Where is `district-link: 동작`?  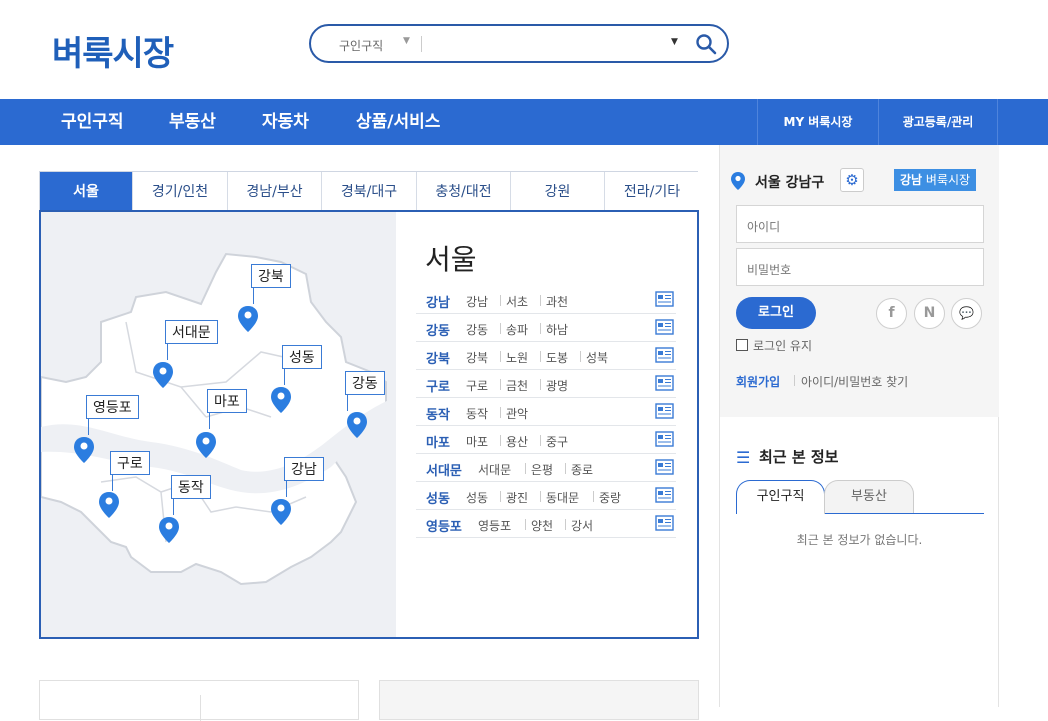 district-link: 동작 is located at coordinates (477, 413).